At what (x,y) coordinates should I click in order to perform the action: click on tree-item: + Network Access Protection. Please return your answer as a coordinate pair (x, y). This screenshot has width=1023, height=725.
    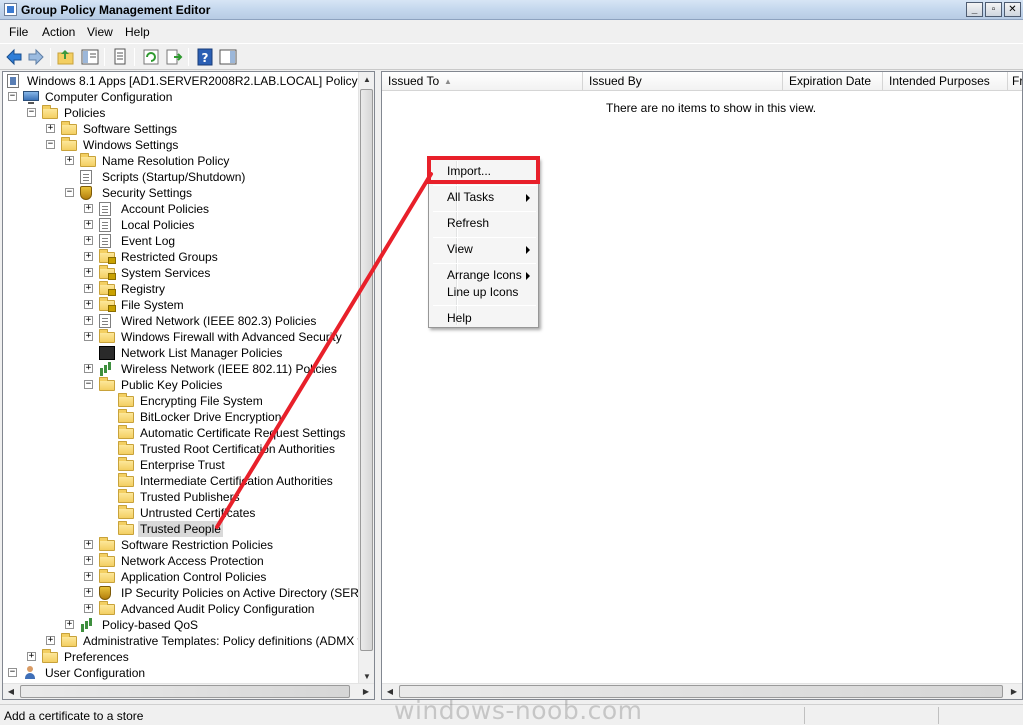
    Looking at the image, I should click on (182, 561).